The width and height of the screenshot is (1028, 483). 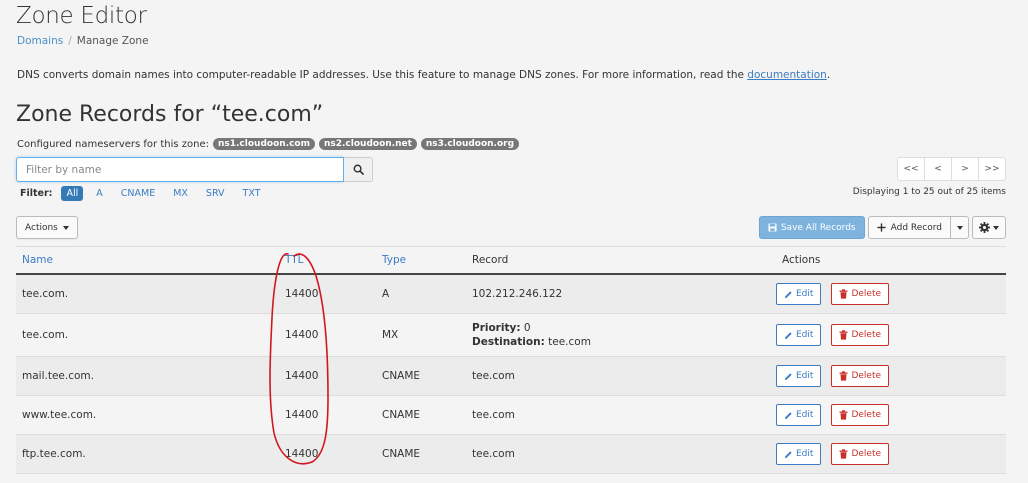 I want to click on actions-dropdown-button: Actions, so click(x=47, y=227).